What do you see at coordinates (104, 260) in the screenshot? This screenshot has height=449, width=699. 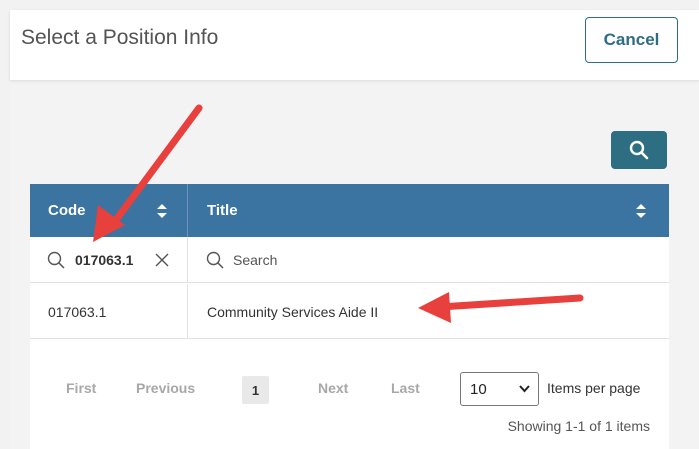 I see `code-filter-value: 017063.1` at bounding box center [104, 260].